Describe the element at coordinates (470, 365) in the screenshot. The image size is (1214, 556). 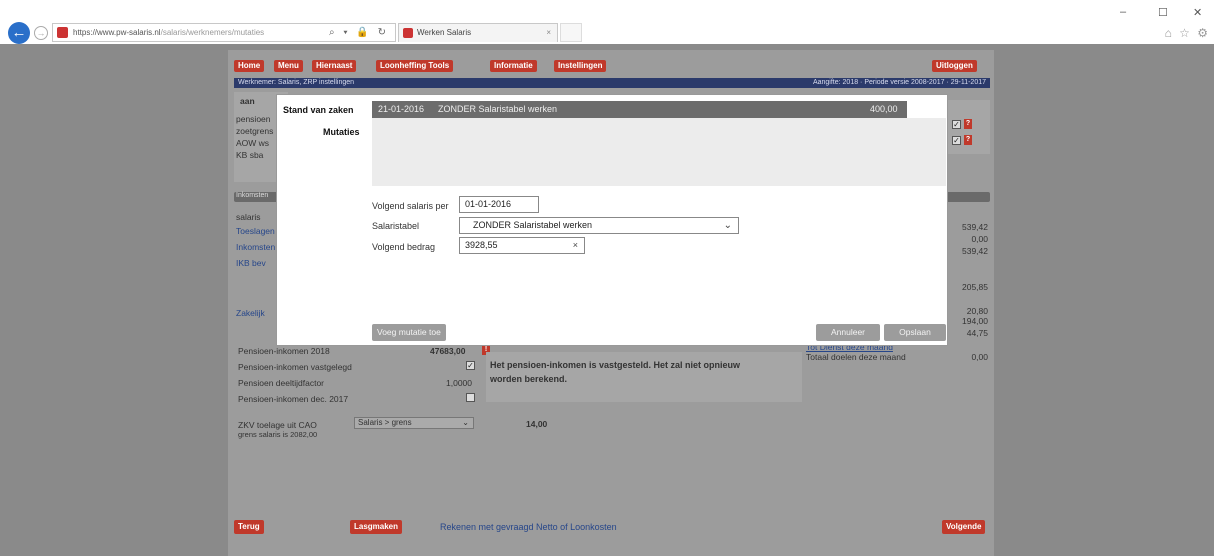
I see `vastgelegd-checkbox: ✓` at that location.